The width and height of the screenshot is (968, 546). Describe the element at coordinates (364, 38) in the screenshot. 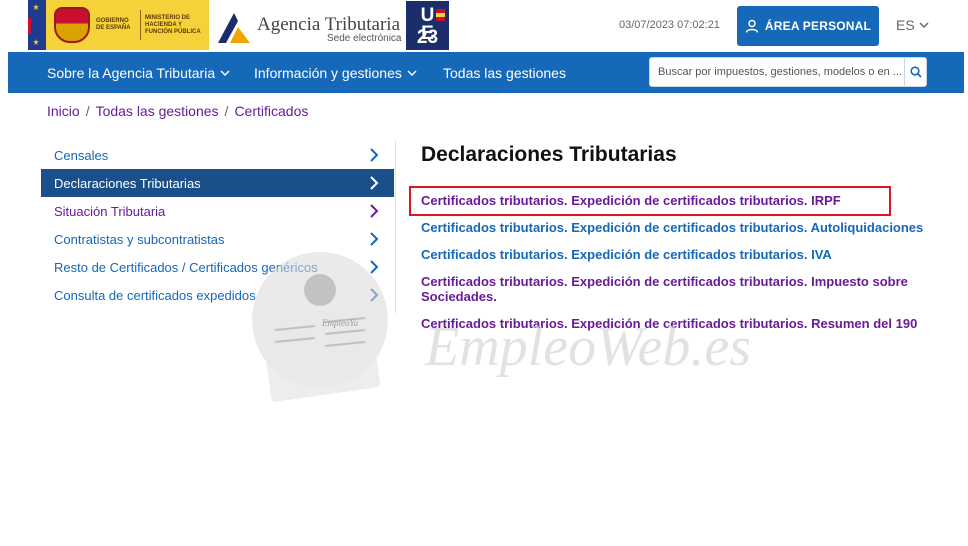

I see `agency-subtitle: Sede electrónica` at that location.